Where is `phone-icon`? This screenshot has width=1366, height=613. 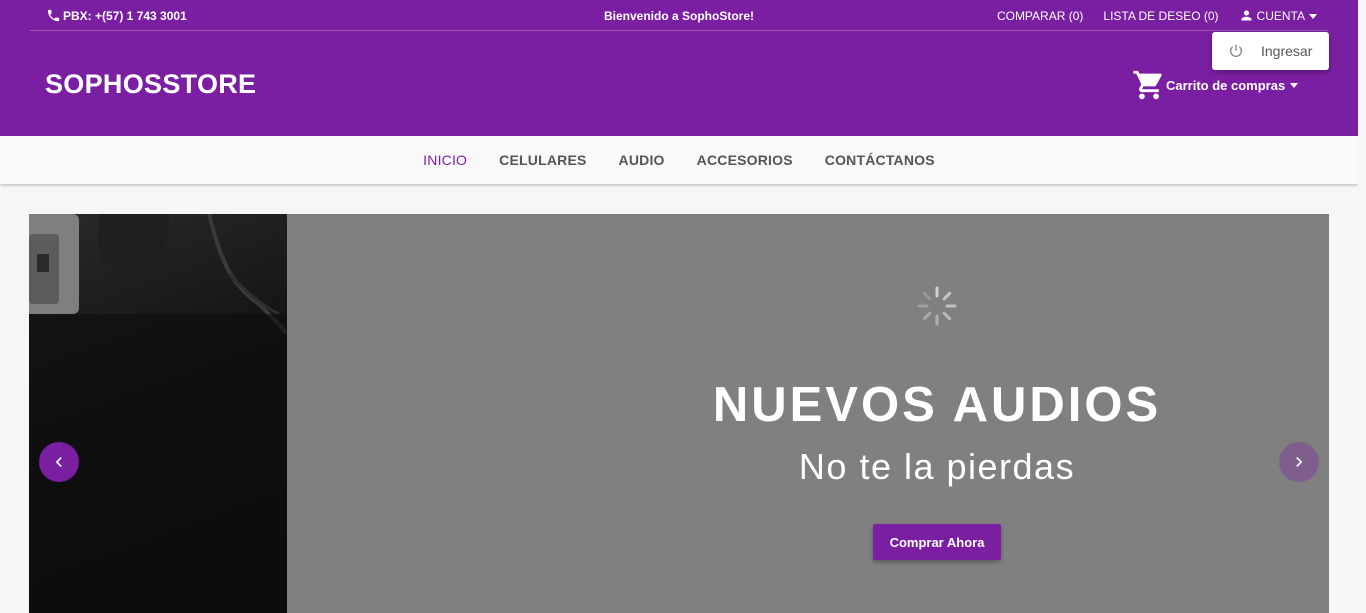
phone-icon is located at coordinates (53, 15).